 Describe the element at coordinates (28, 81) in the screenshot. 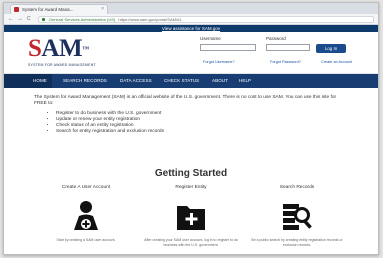

I see `nav-home: HOME` at that location.